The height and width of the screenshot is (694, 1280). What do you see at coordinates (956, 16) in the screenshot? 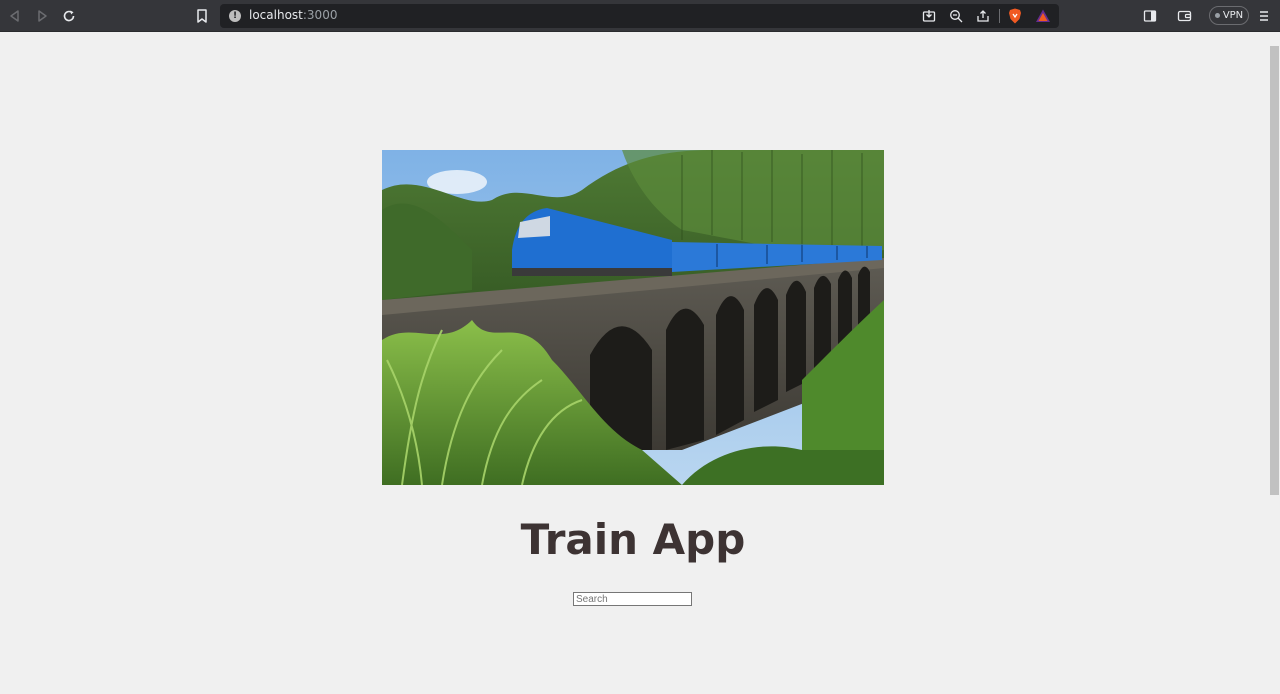
I see `zoom-out-icon` at bounding box center [956, 16].